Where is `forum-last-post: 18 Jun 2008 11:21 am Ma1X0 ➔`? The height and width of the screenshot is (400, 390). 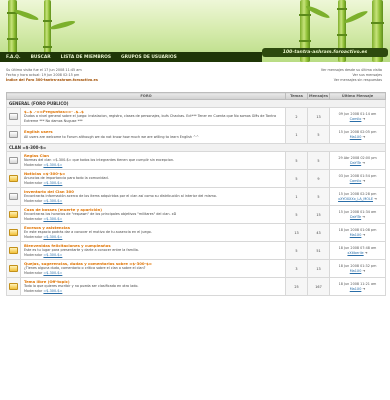 forum-last-post: 18 Jun 2008 11:21 am Ma1X0 ➔ is located at coordinates (357, 286).